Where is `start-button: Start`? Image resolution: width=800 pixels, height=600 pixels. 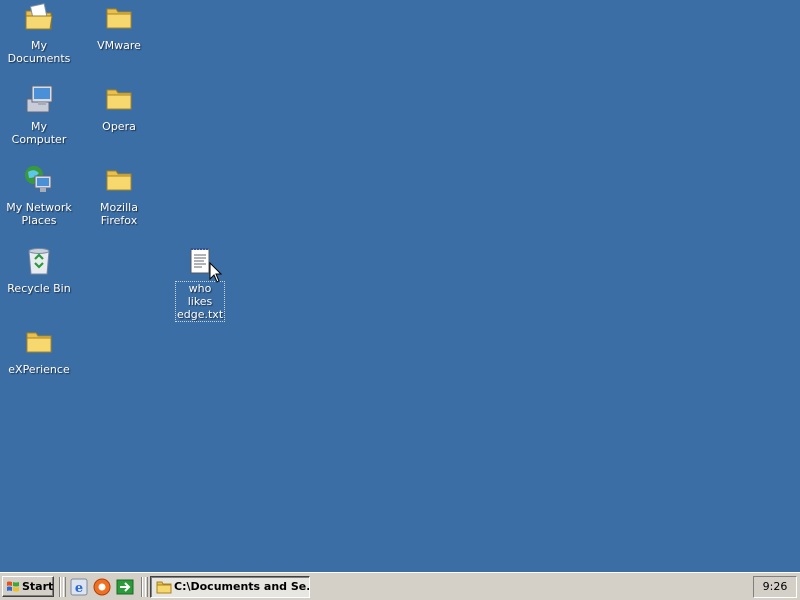
start-button: Start is located at coordinates (28, 586).